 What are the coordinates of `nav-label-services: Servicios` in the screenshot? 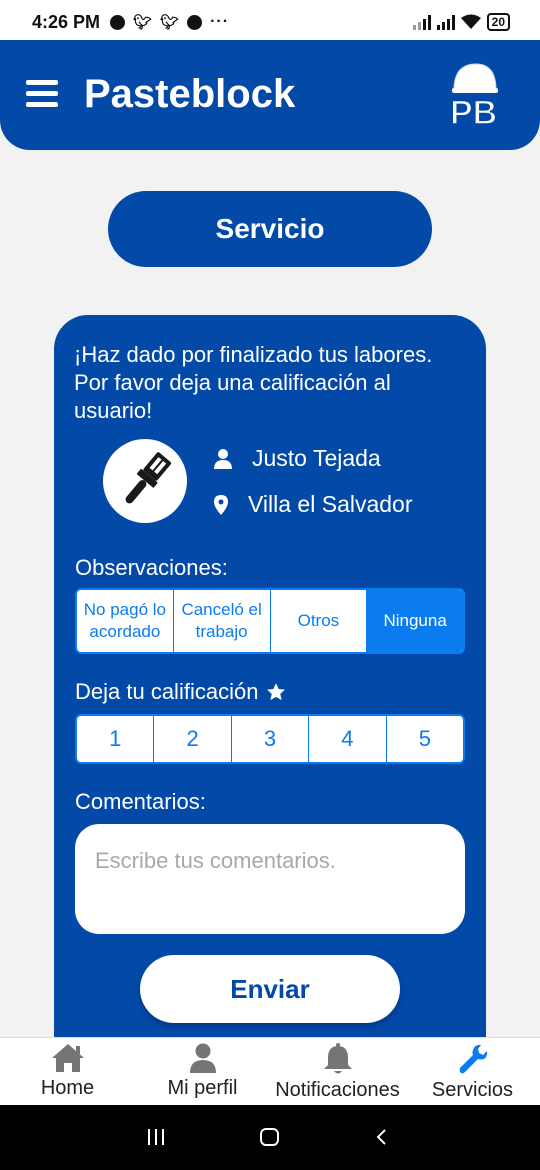 It's located at (472, 1090).